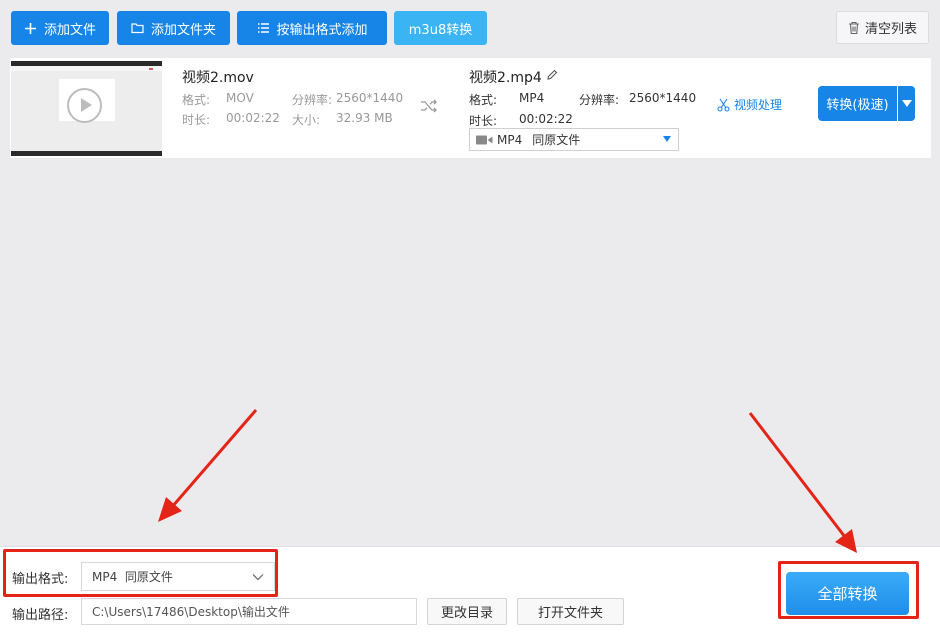 The width and height of the screenshot is (940, 639). I want to click on target-format-select: MP4 同原文件, so click(574, 139).